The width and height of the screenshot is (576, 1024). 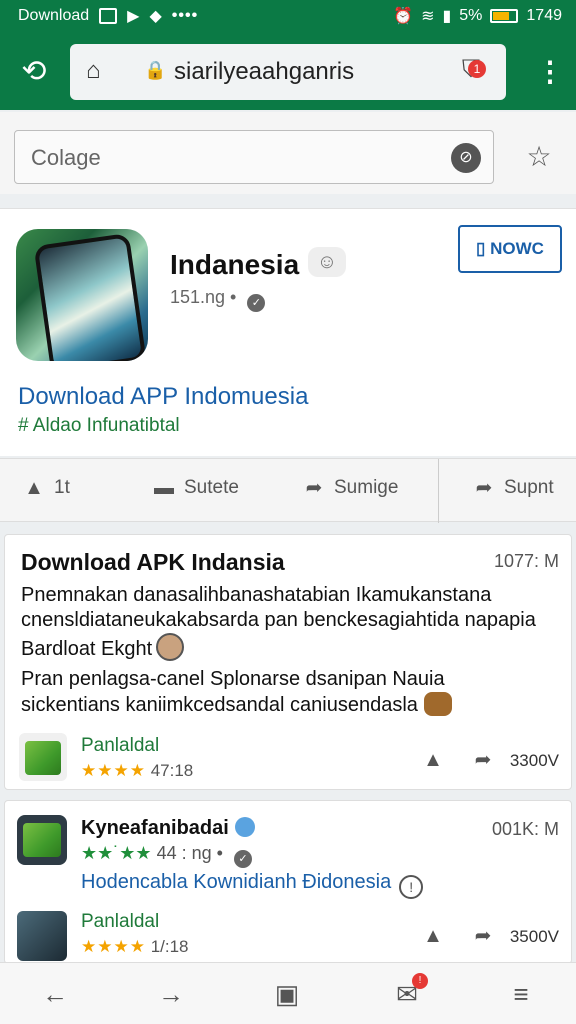 I want to click on now-button: ▯ NOWC, so click(x=510, y=249).